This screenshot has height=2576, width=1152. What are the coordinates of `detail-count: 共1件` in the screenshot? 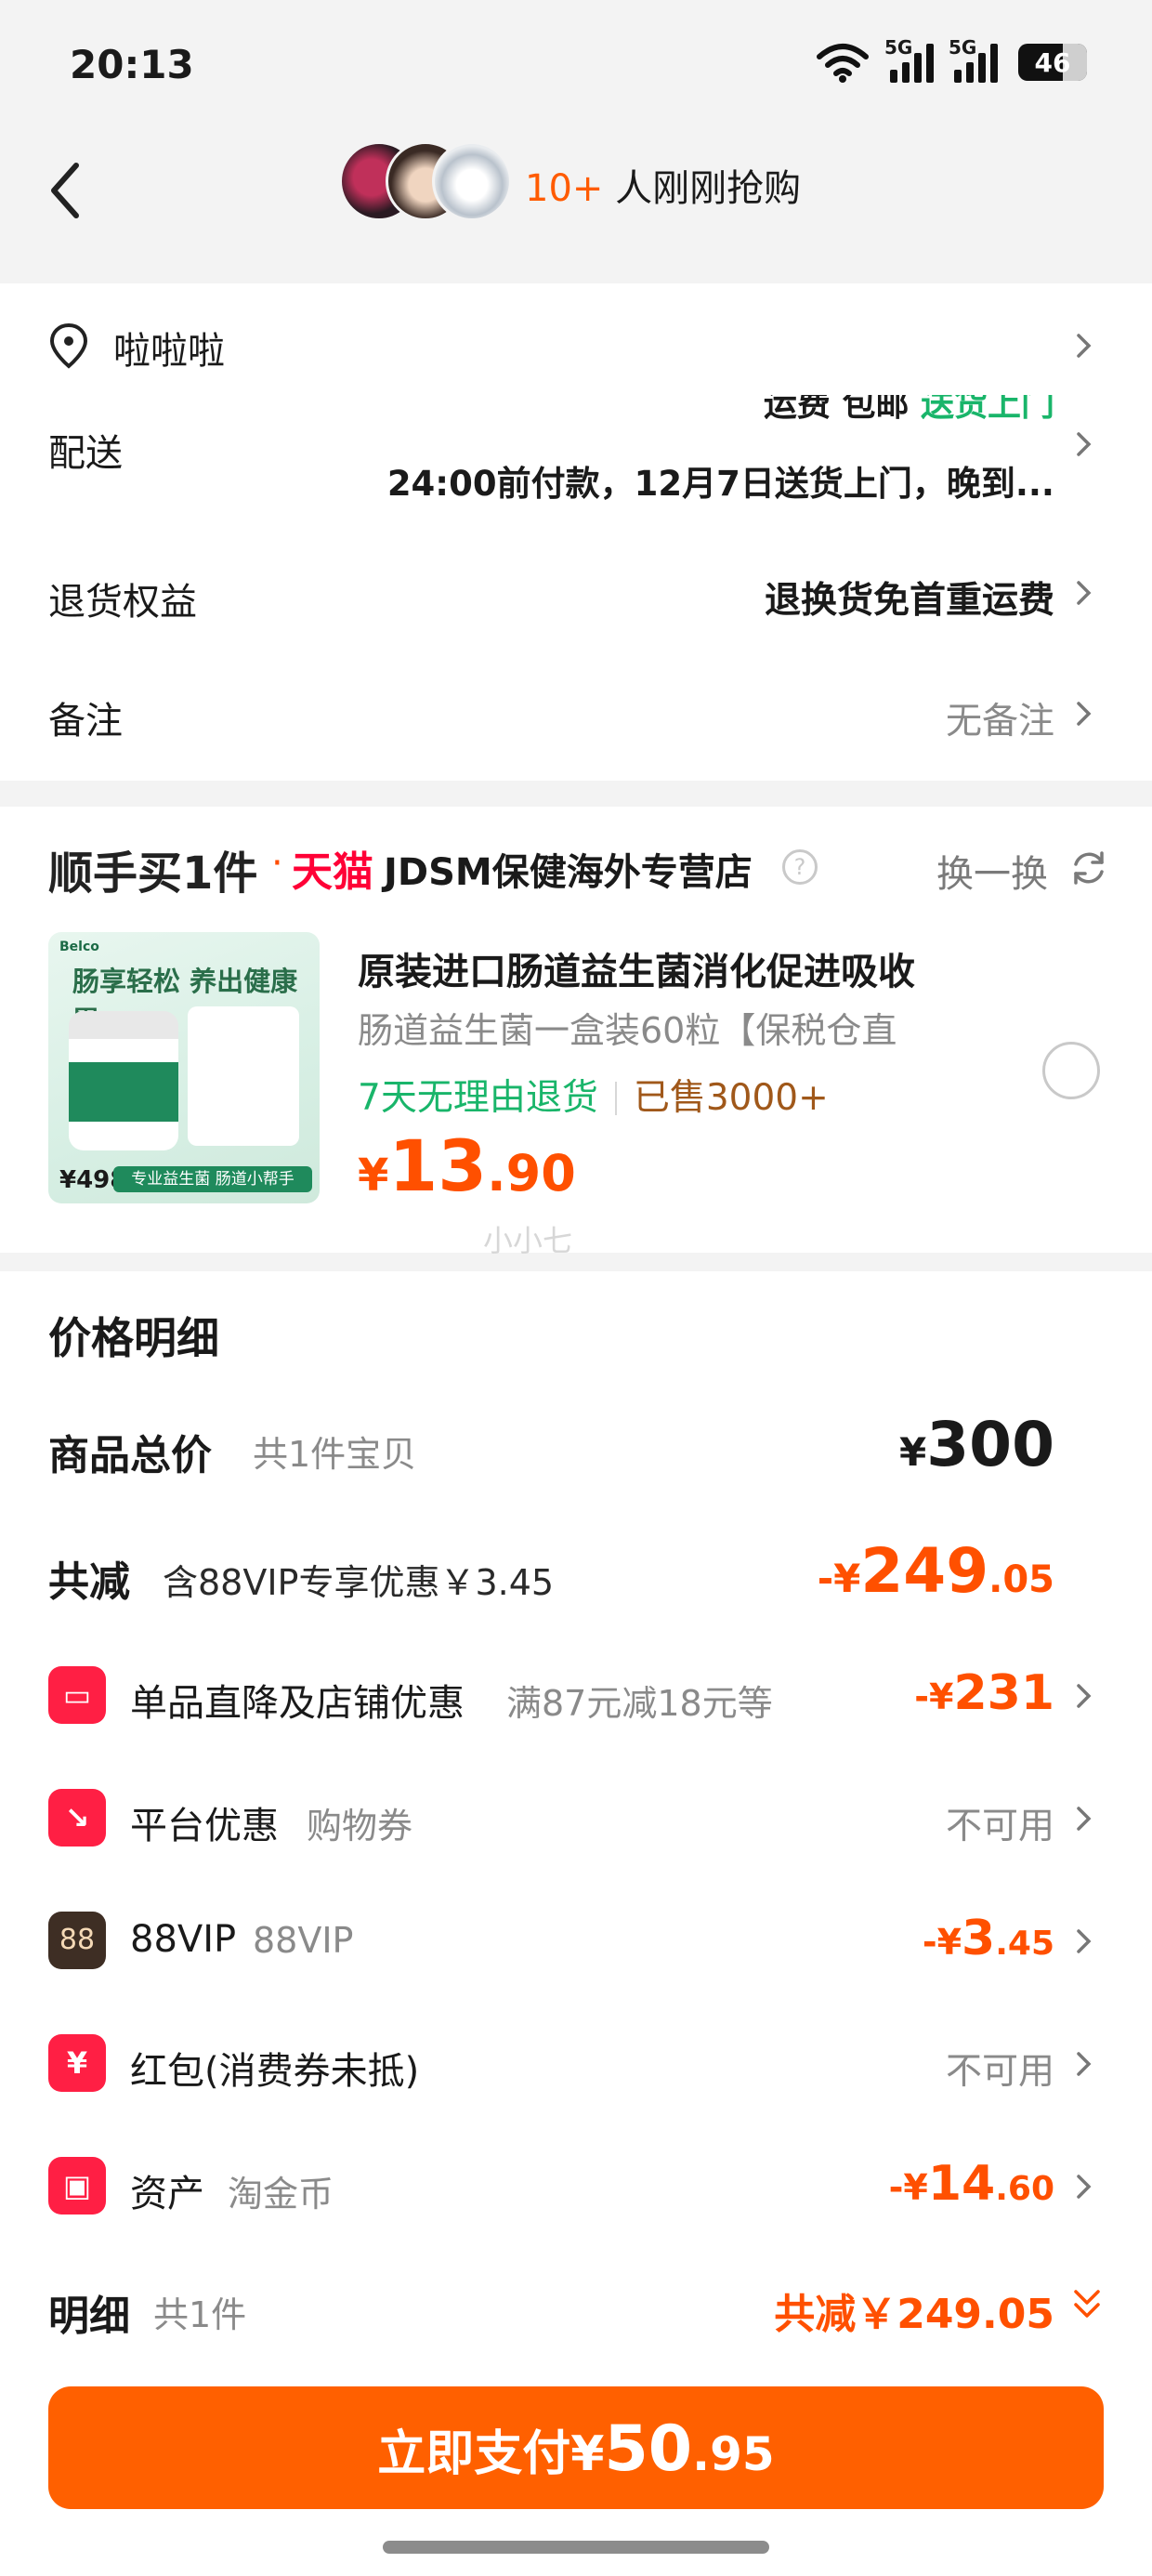 It's located at (200, 2314).